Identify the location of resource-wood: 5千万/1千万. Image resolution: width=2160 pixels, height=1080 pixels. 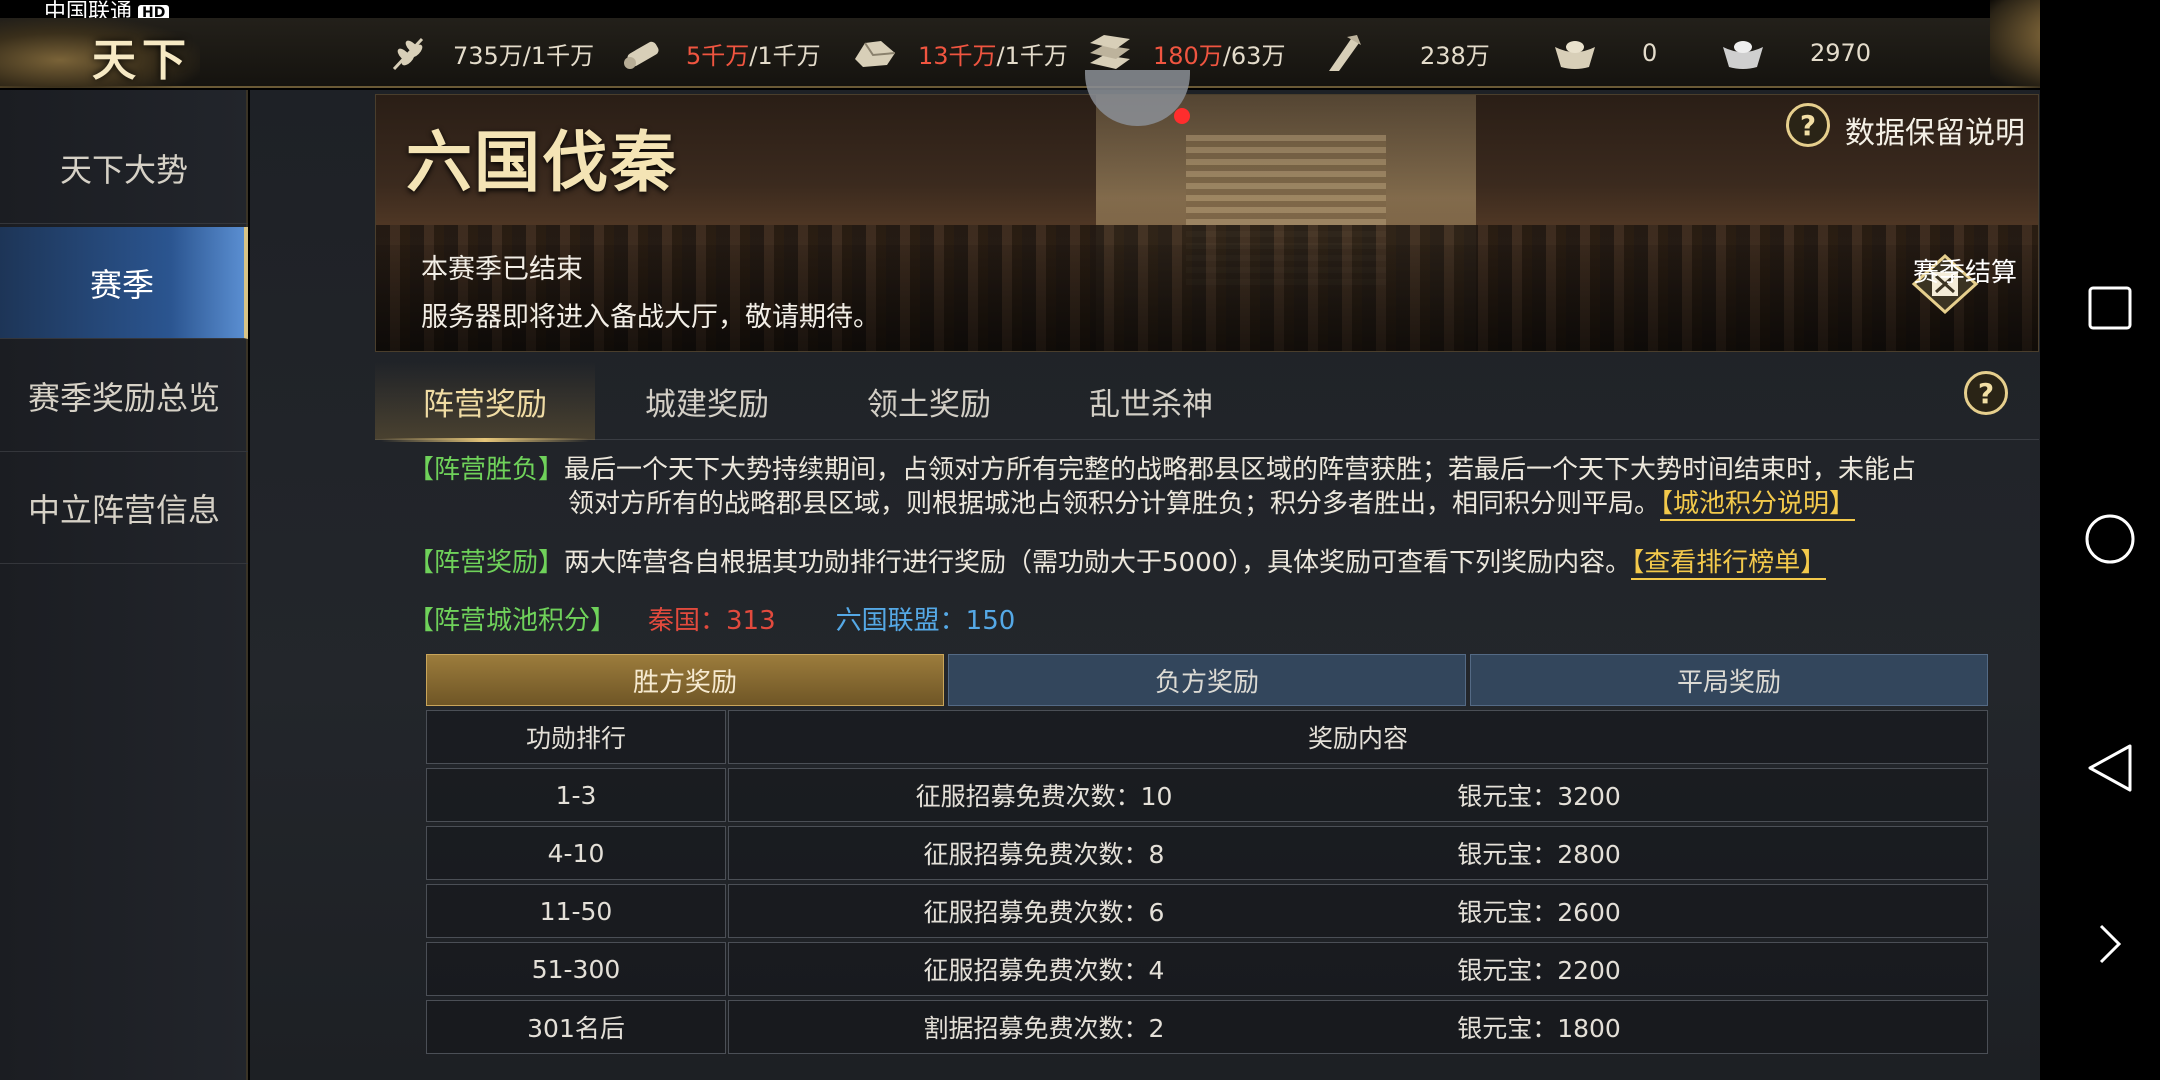
(719, 53).